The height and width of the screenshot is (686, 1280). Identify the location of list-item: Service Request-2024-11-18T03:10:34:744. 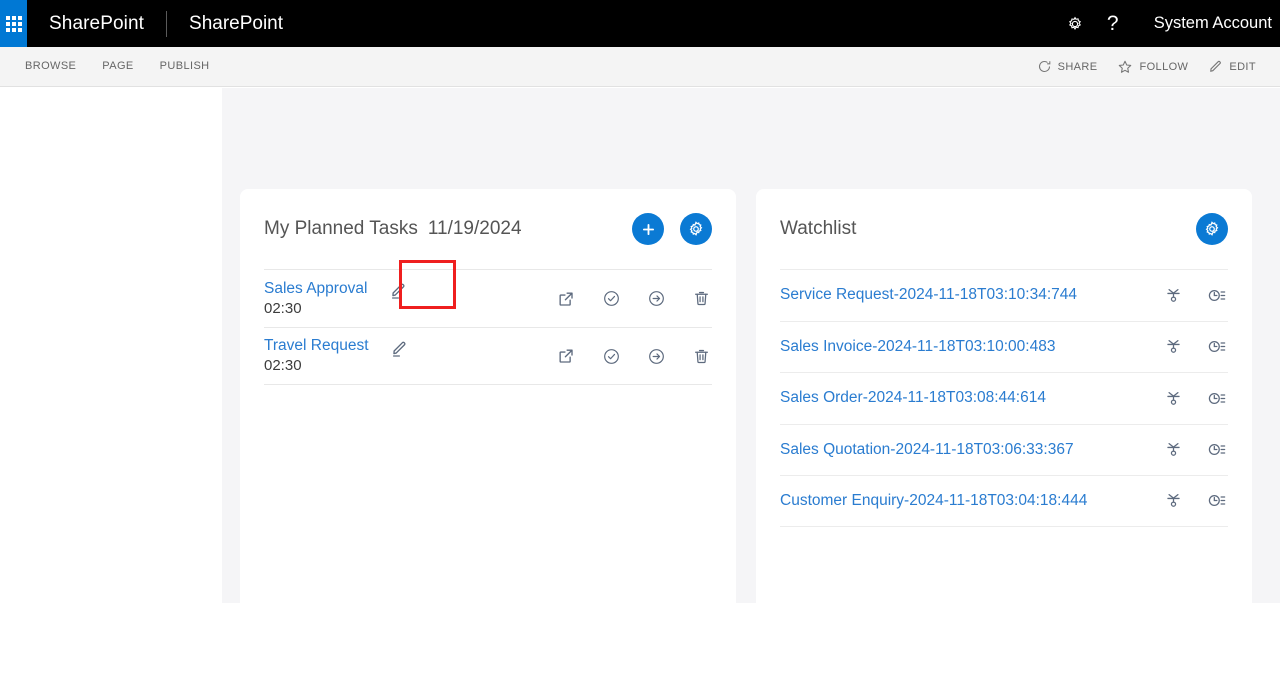
(1004, 295).